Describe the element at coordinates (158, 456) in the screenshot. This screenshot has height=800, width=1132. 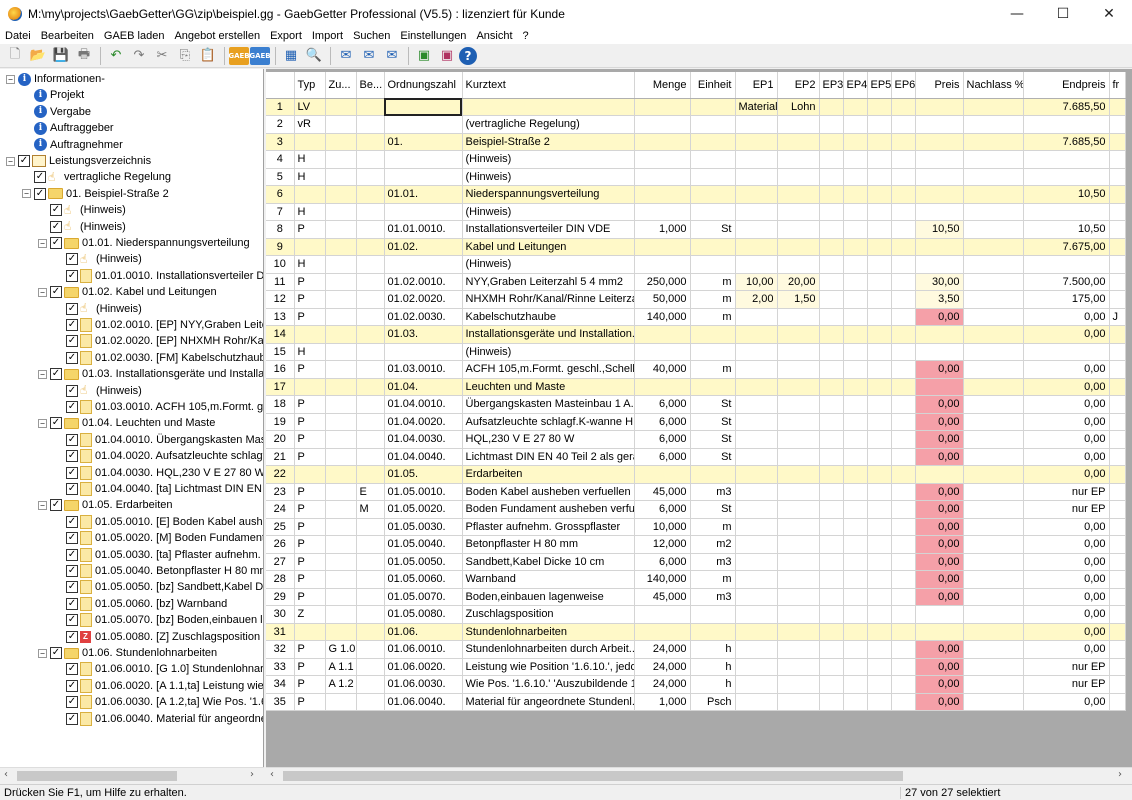
I see `tree-item: ✓ 01.04.0020. Aufsatzleuchte schlagf.K` at that location.